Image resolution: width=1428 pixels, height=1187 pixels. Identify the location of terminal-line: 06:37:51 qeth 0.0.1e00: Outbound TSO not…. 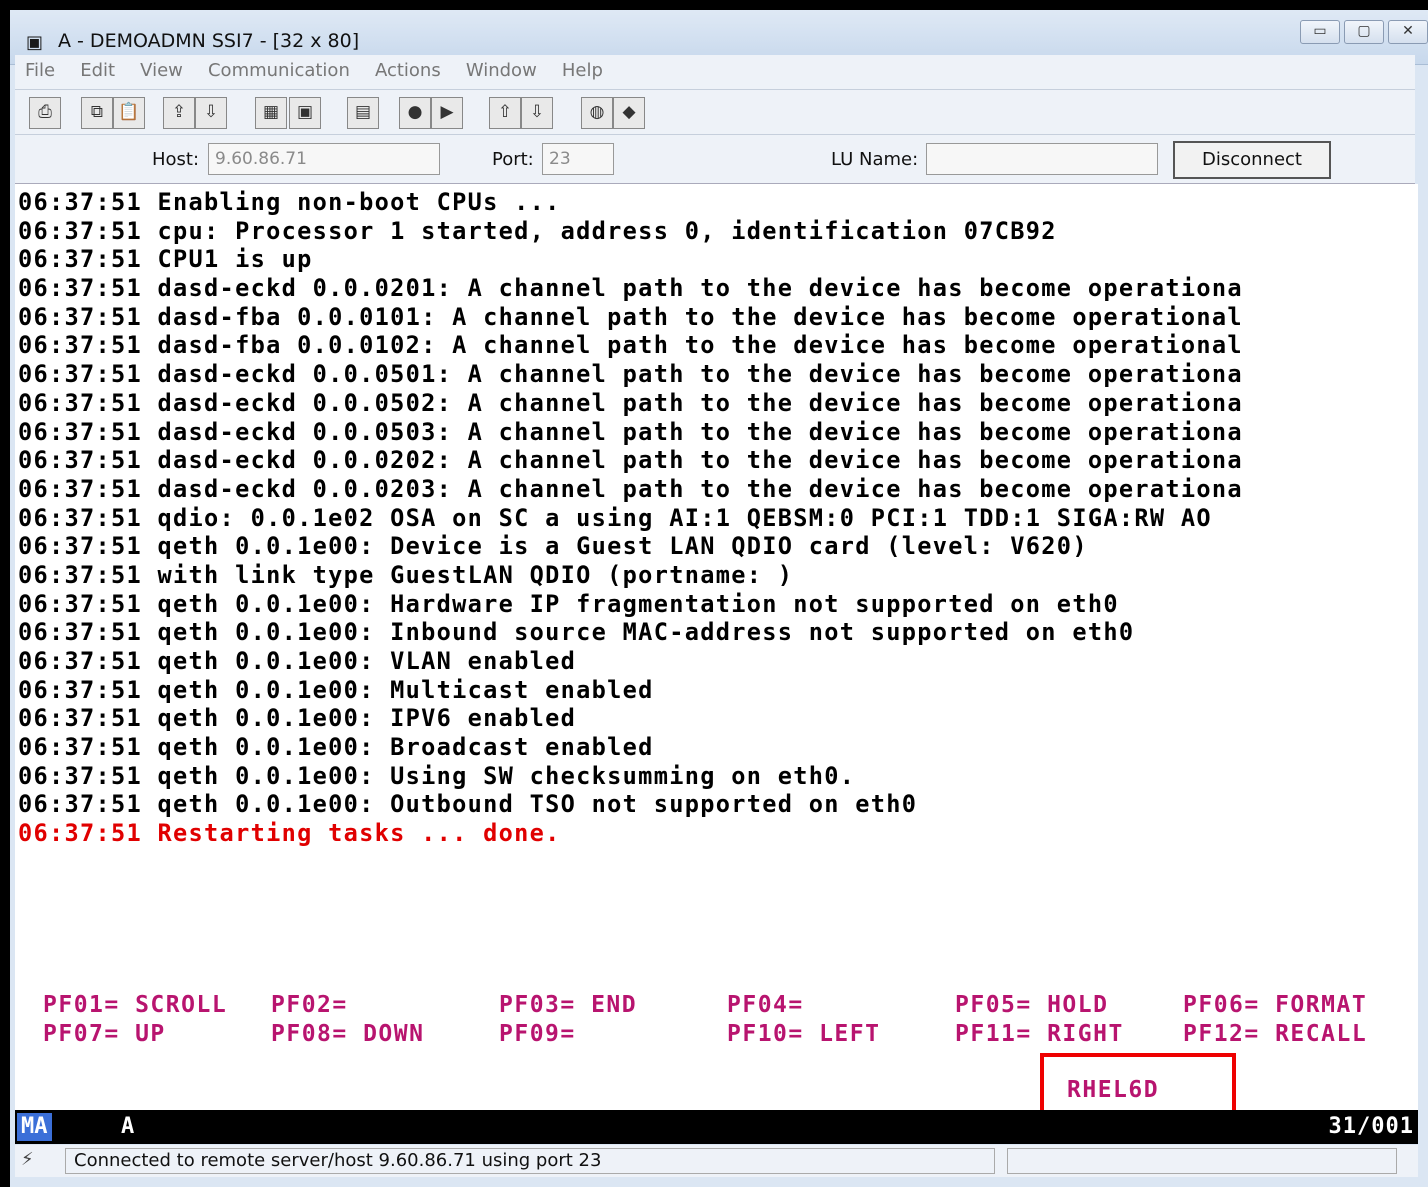
(468, 804).